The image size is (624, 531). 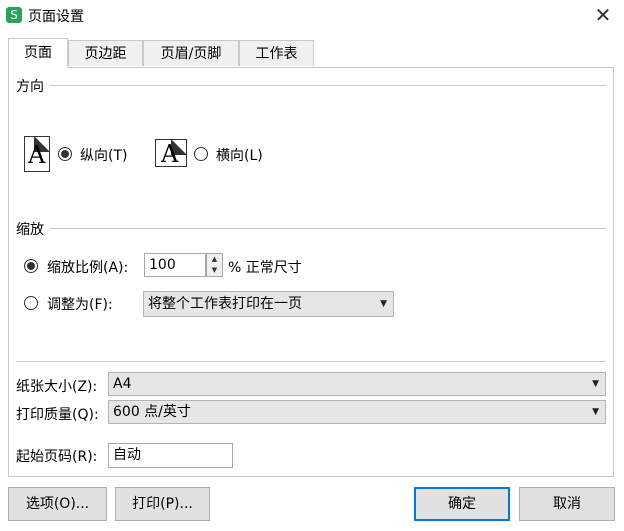 What do you see at coordinates (312, 16) in the screenshot?
I see `title-bar: S 页面设置 ✕` at bounding box center [312, 16].